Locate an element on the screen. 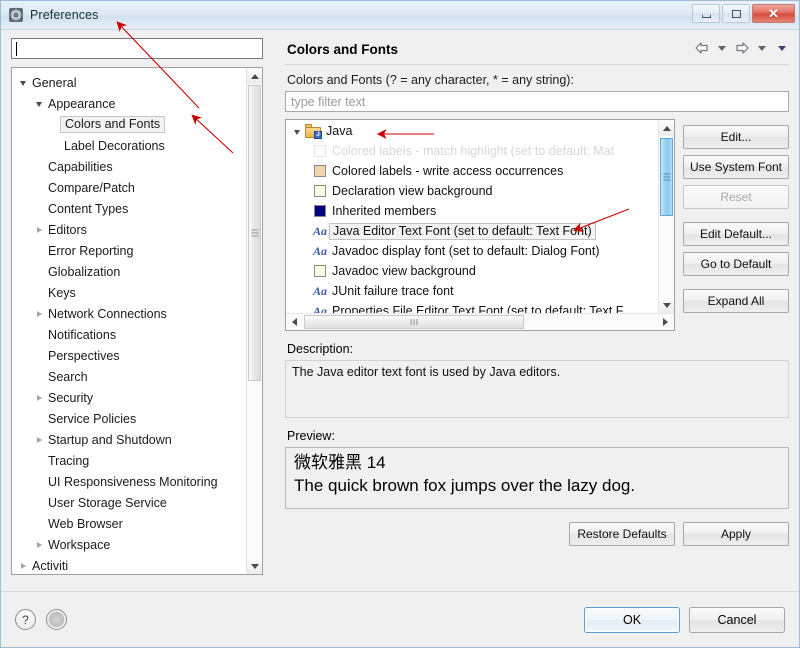  tree-item-label: Content Types is located at coordinates (88, 208).